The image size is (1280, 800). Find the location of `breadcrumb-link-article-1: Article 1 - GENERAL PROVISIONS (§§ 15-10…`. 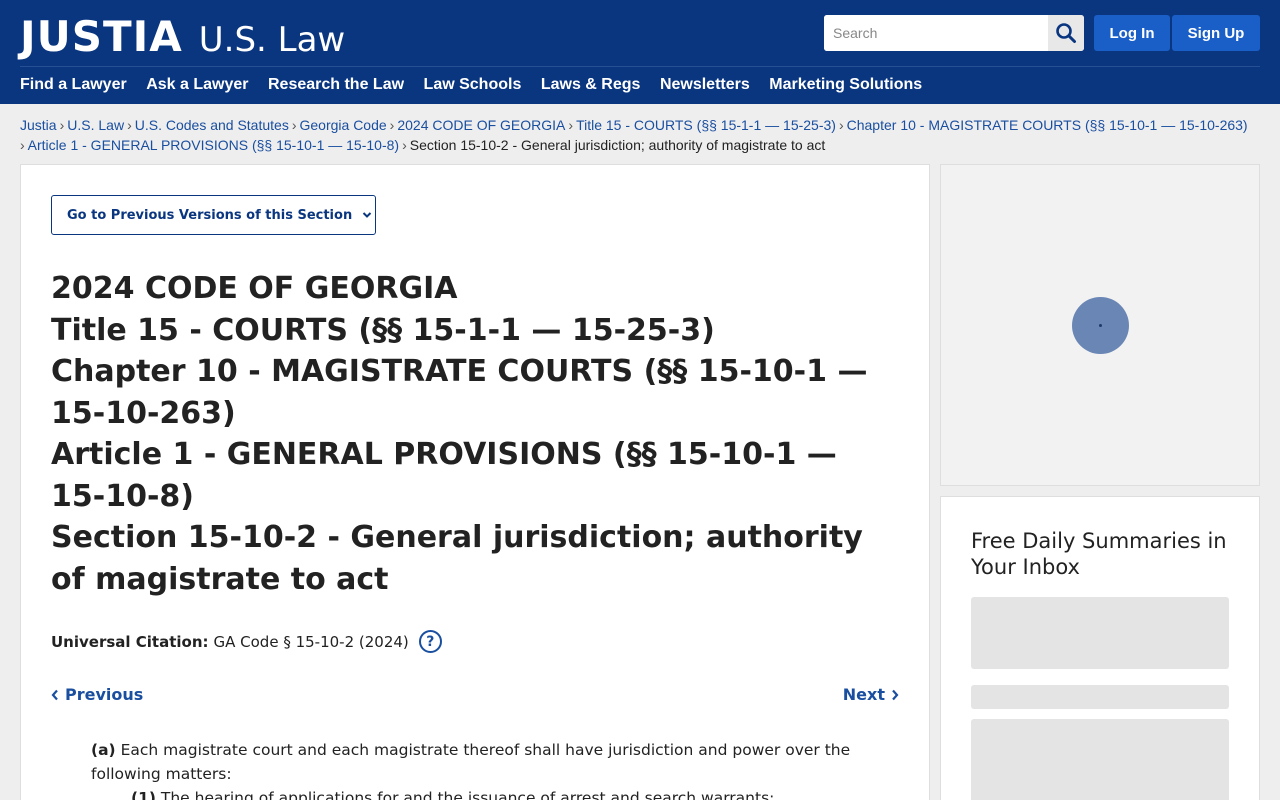

breadcrumb-link-article-1: Article 1 - GENERAL PROVISIONS (§§ 15-10… is located at coordinates (213, 145).